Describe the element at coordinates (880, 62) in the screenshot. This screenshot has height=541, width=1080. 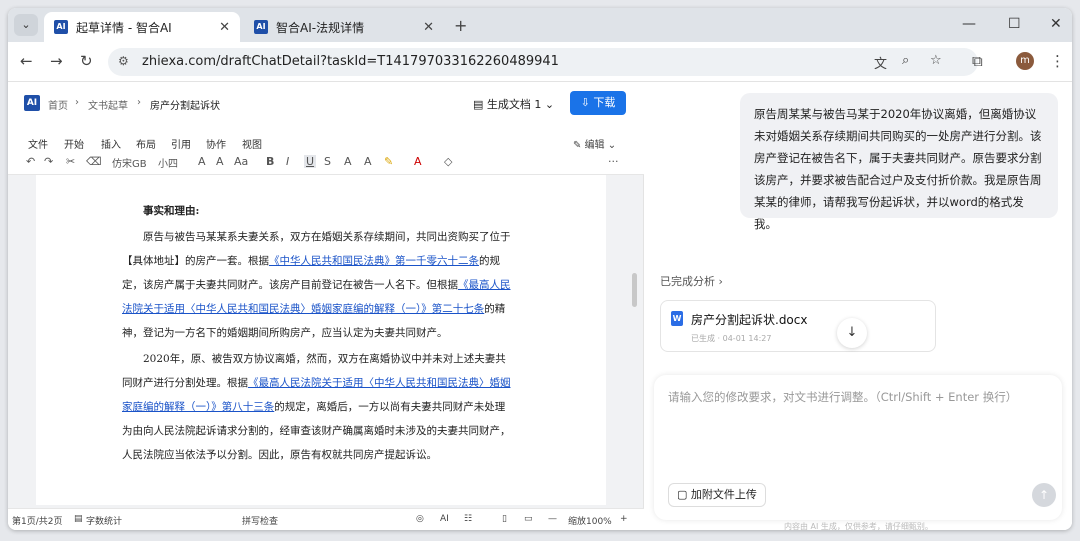
I see `translate-icon: 文` at that location.